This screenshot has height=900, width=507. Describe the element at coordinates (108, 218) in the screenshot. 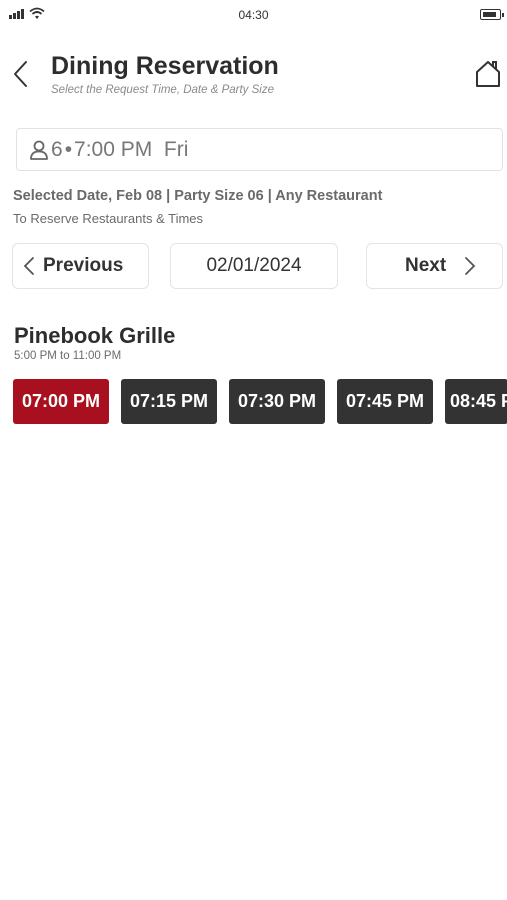

I see `selection-hint: To Reserve Restaurants & Times` at that location.